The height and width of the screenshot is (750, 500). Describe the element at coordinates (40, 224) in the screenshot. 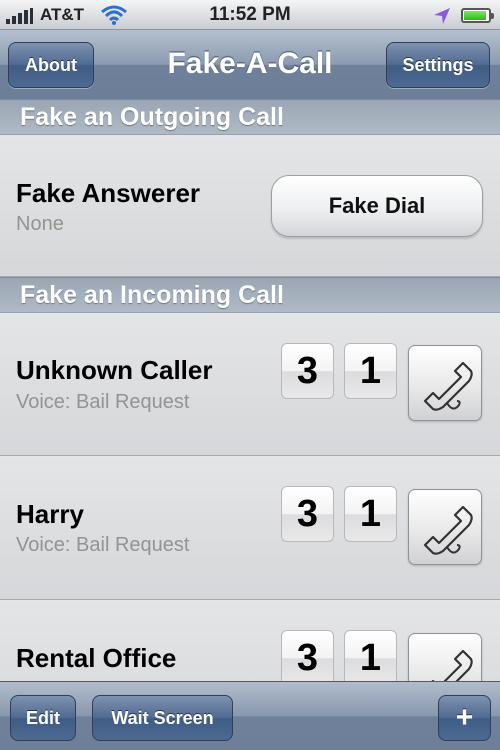

I see `fake-answerer-value: None` at that location.